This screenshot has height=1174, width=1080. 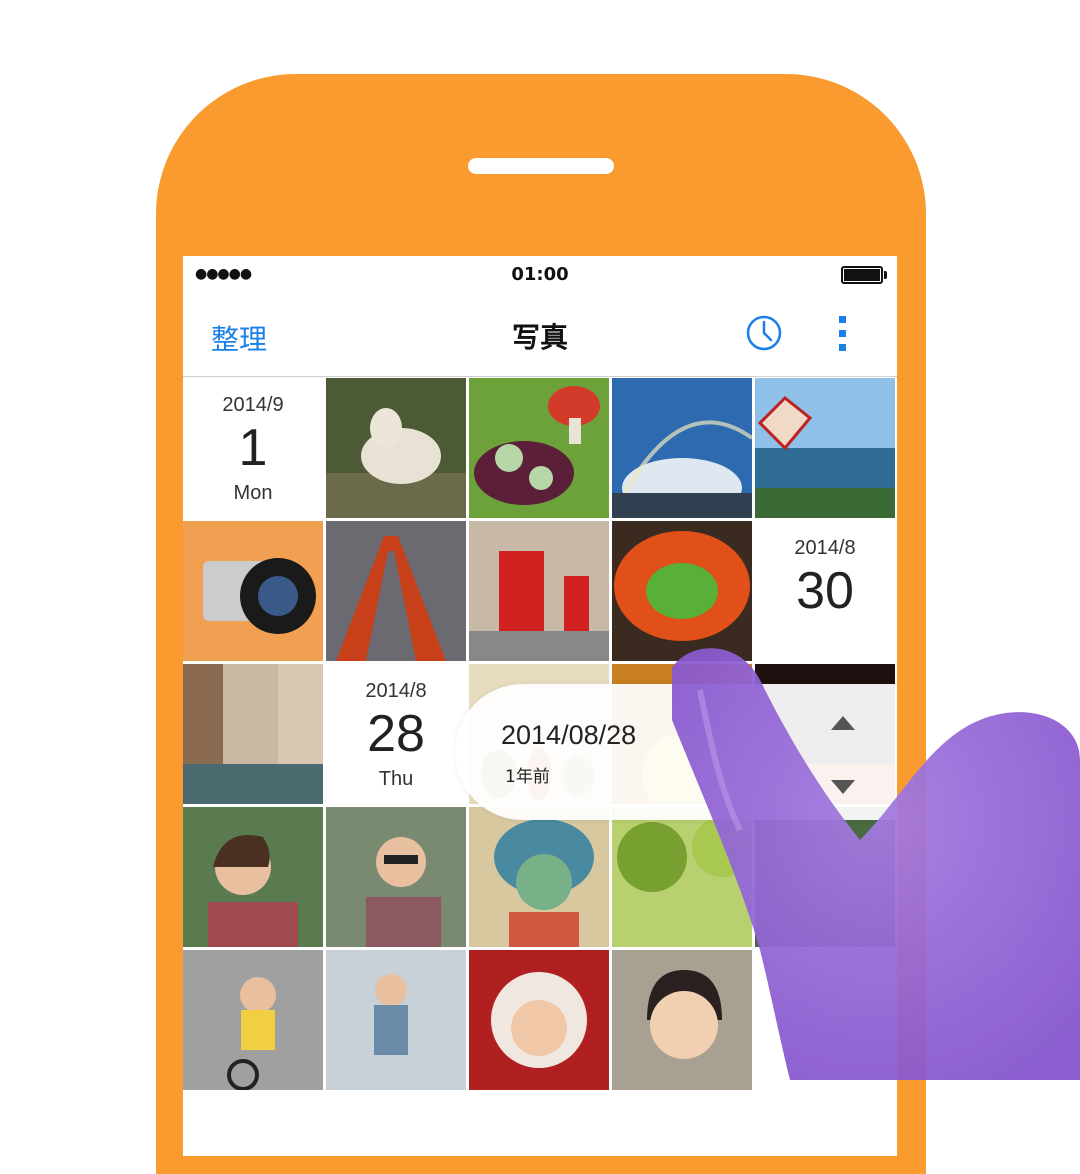 What do you see at coordinates (682, 1020) in the screenshot?
I see `photo-thumbnail-laughing-toddler` at bounding box center [682, 1020].